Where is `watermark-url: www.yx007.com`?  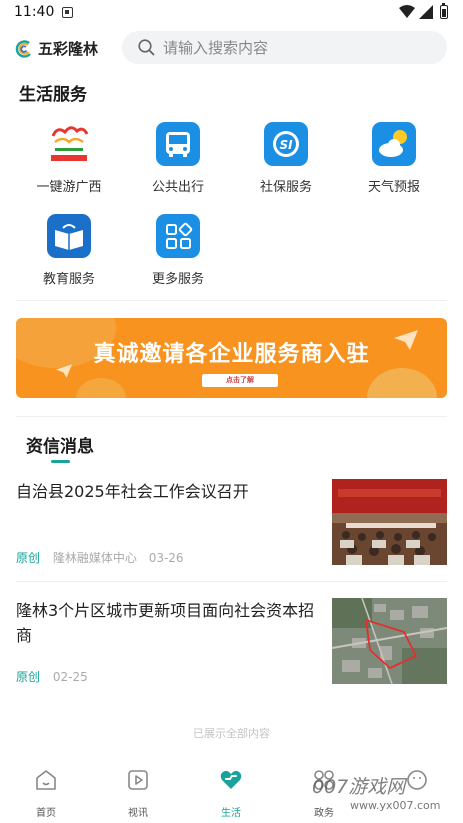
watermark-url: www.yx007.com is located at coordinates (395, 805).